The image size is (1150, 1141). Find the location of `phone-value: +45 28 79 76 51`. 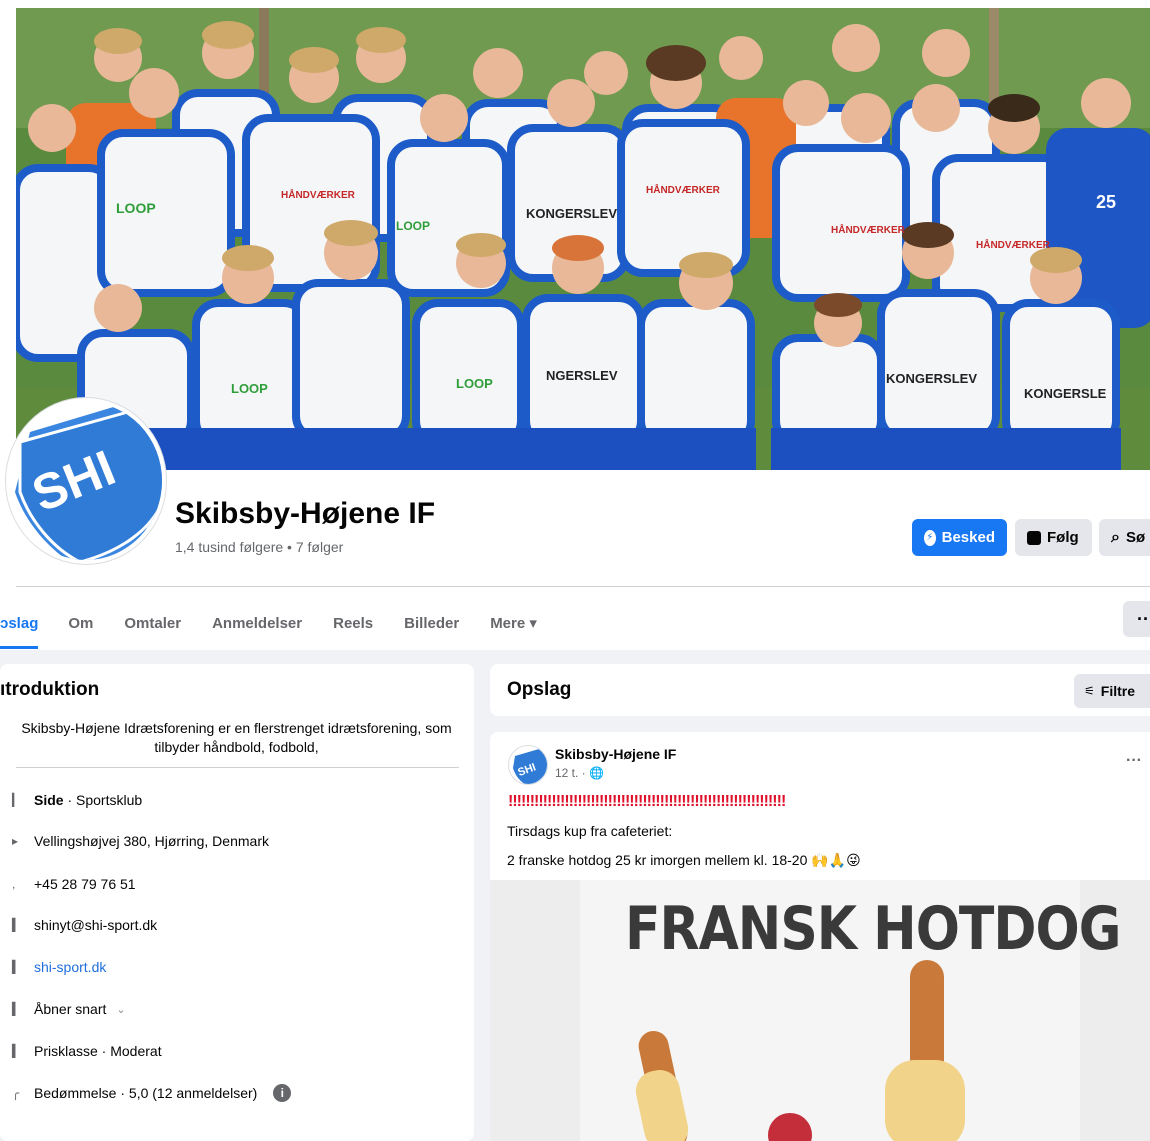

phone-value: +45 28 79 76 51 is located at coordinates (85, 884).